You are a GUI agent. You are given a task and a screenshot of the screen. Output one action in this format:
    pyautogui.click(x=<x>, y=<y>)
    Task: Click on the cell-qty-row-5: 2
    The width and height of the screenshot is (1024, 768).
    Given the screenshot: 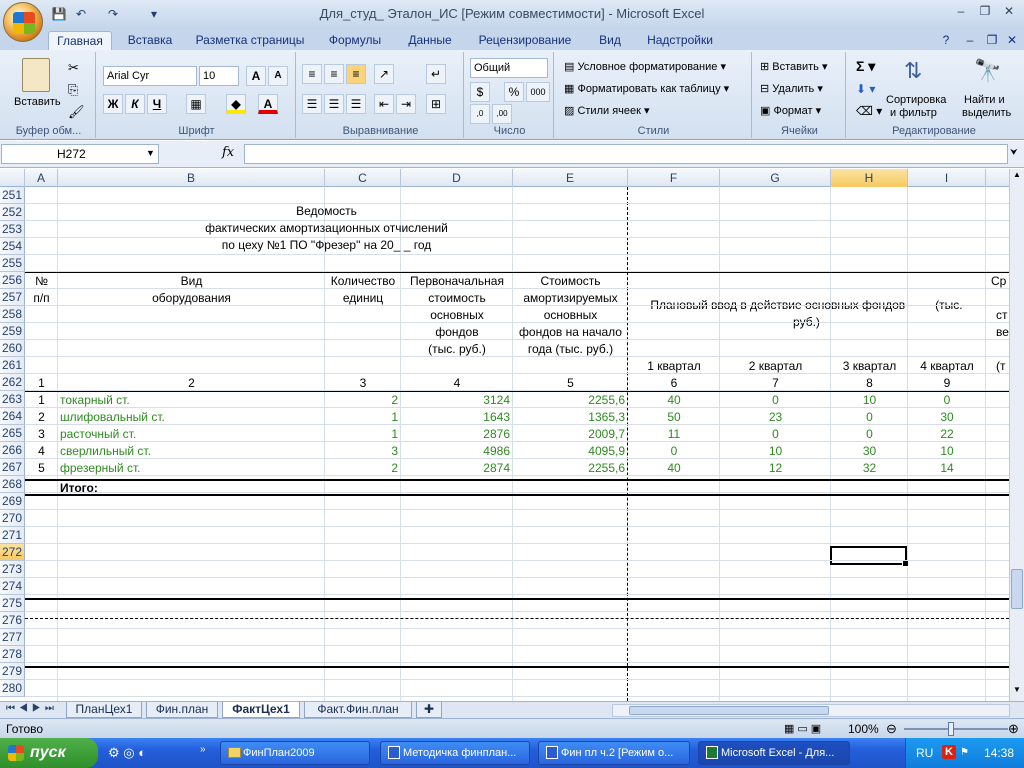 What is the action you would take?
    pyautogui.click(x=361, y=468)
    